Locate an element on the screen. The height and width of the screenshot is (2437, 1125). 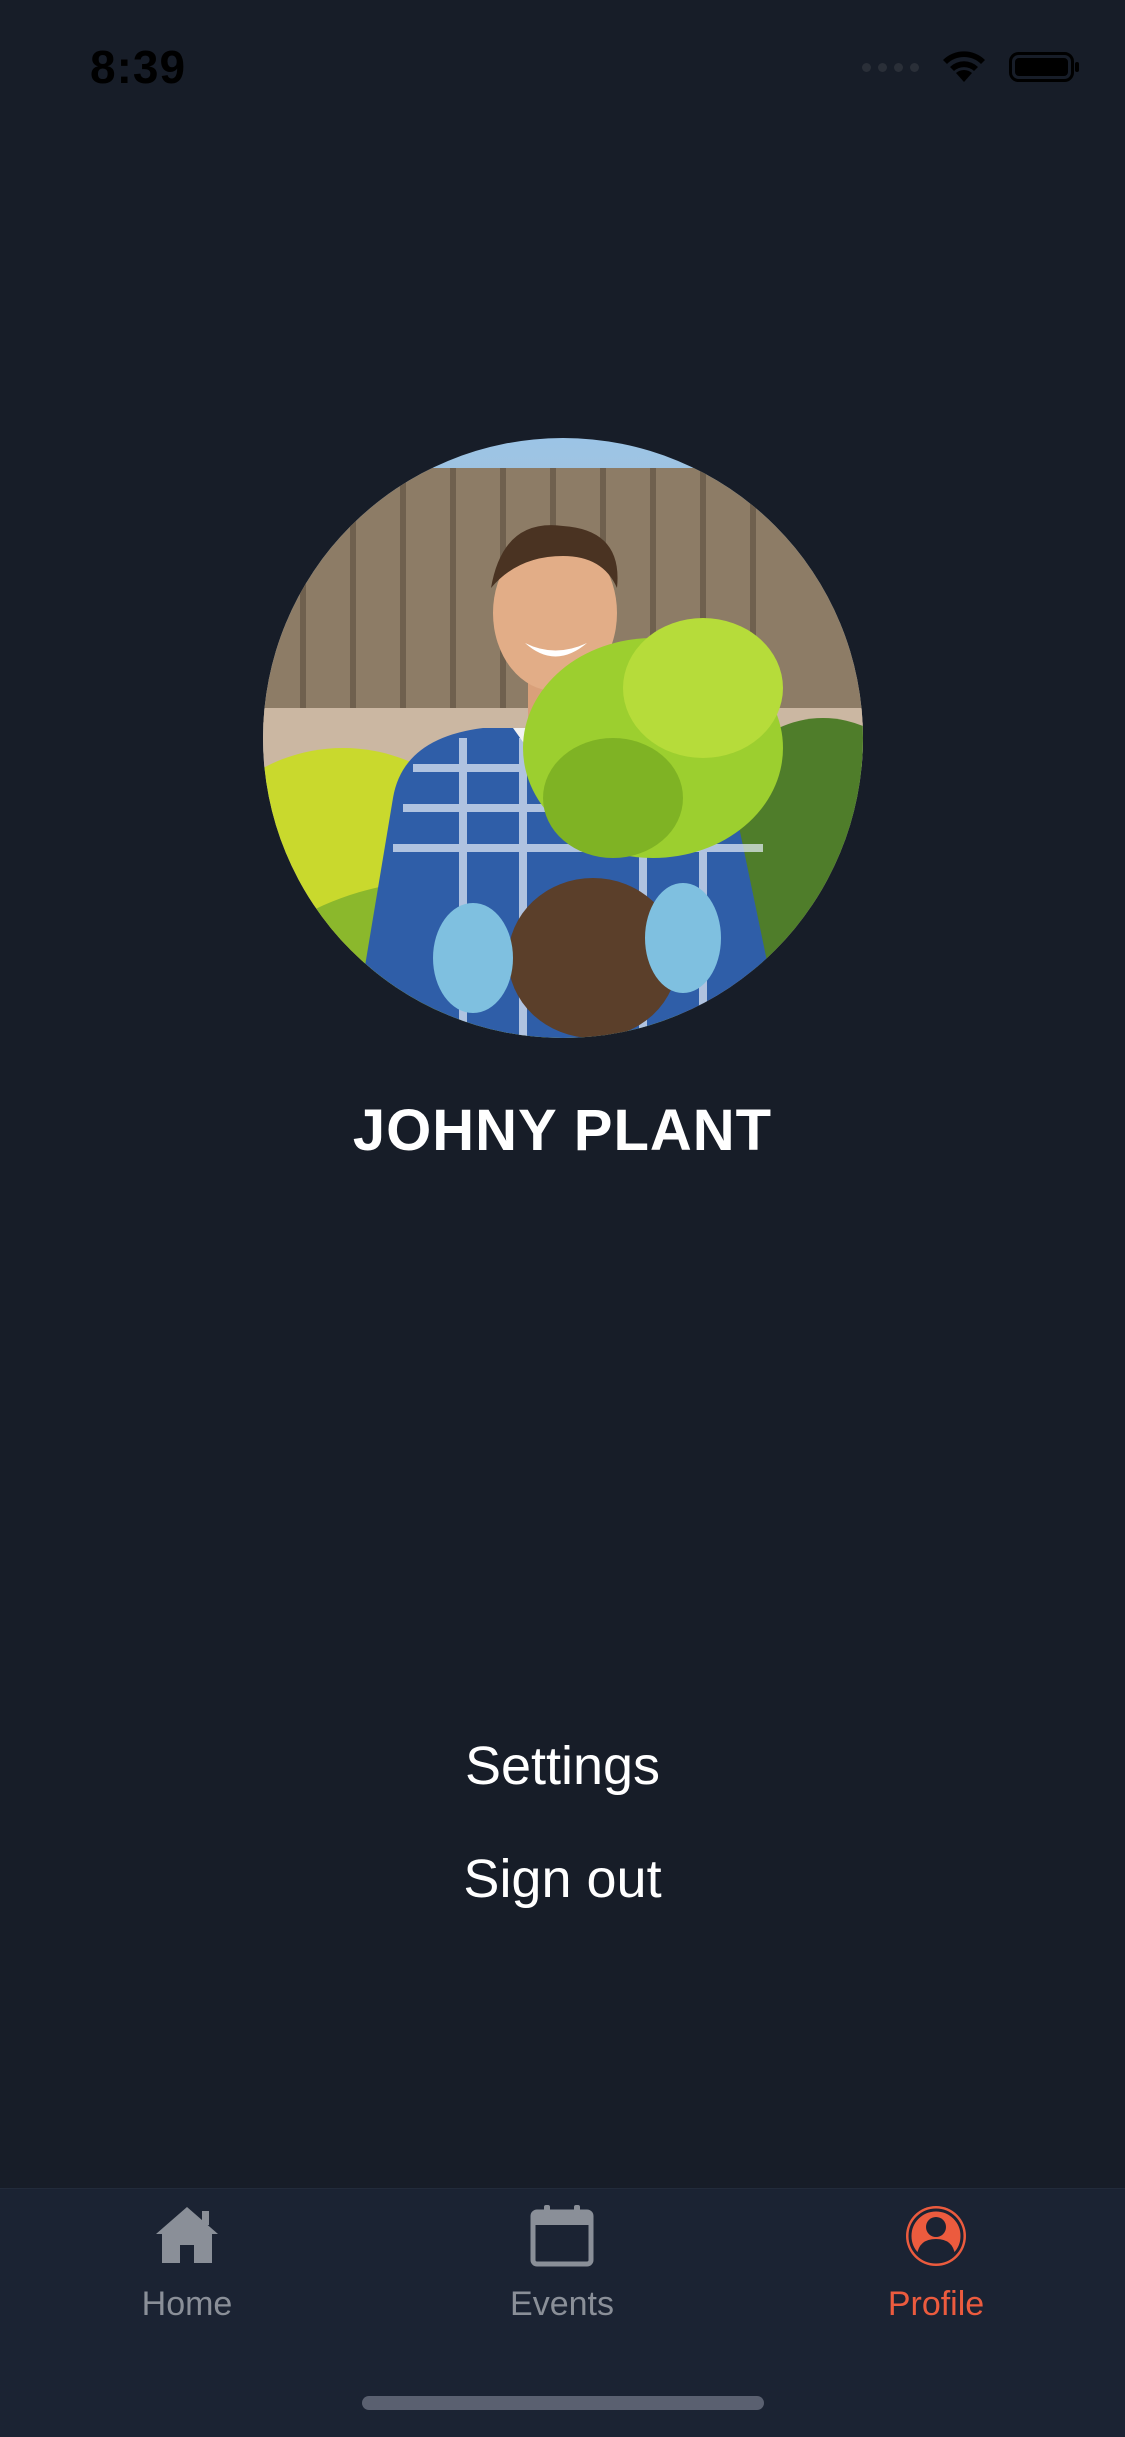
profile-avatar is located at coordinates (563, 738).